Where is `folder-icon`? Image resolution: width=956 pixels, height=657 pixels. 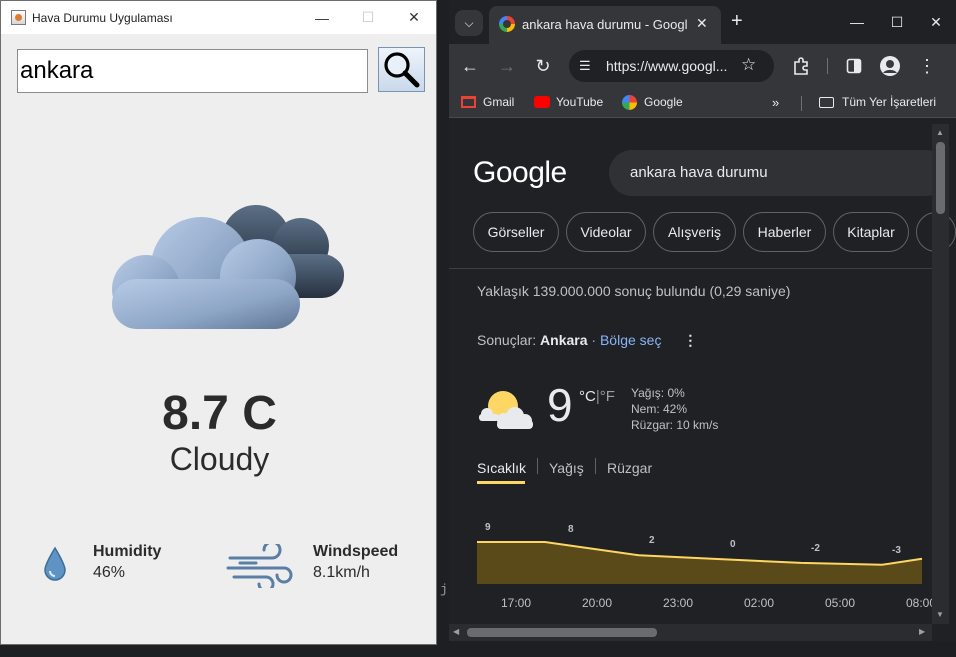
folder-icon is located at coordinates (826, 102).